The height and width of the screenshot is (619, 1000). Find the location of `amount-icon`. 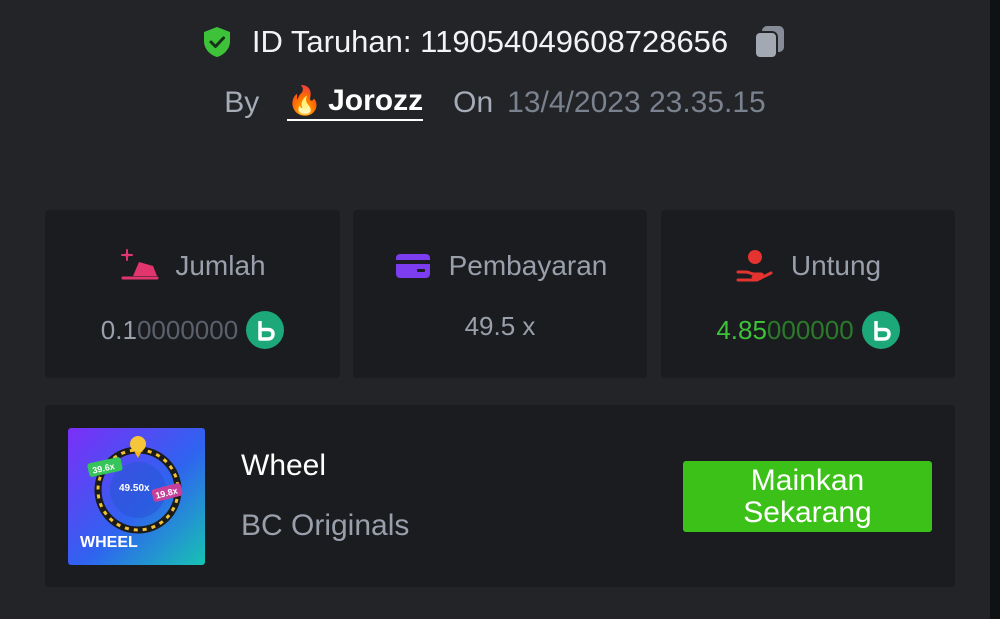

amount-icon is located at coordinates (139, 266).